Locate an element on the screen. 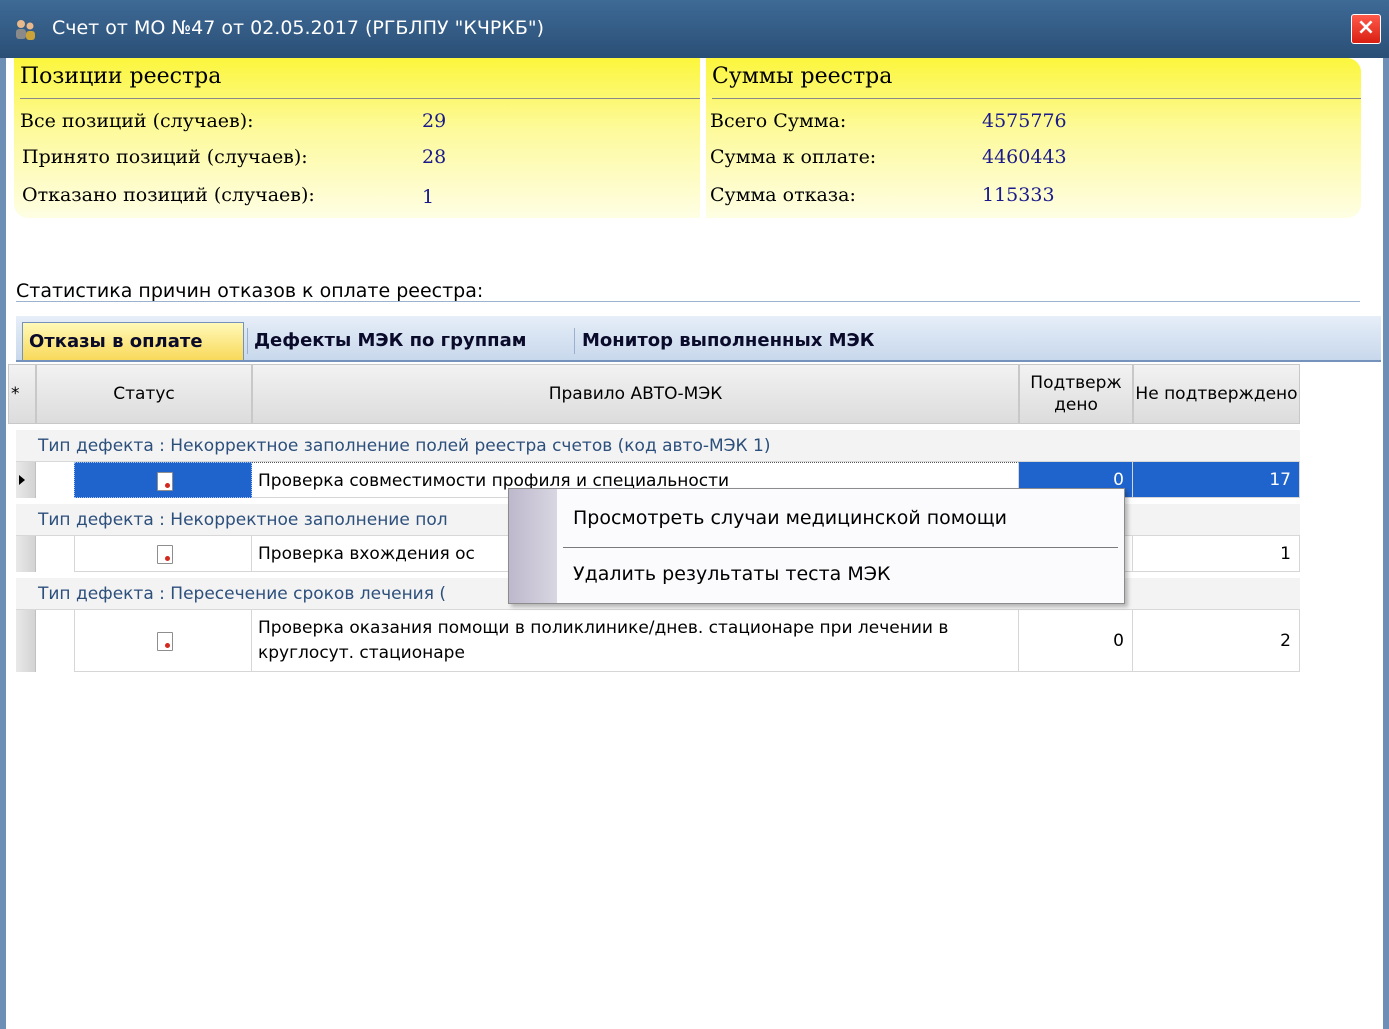  window-frame-left is located at coordinates (3, 543).